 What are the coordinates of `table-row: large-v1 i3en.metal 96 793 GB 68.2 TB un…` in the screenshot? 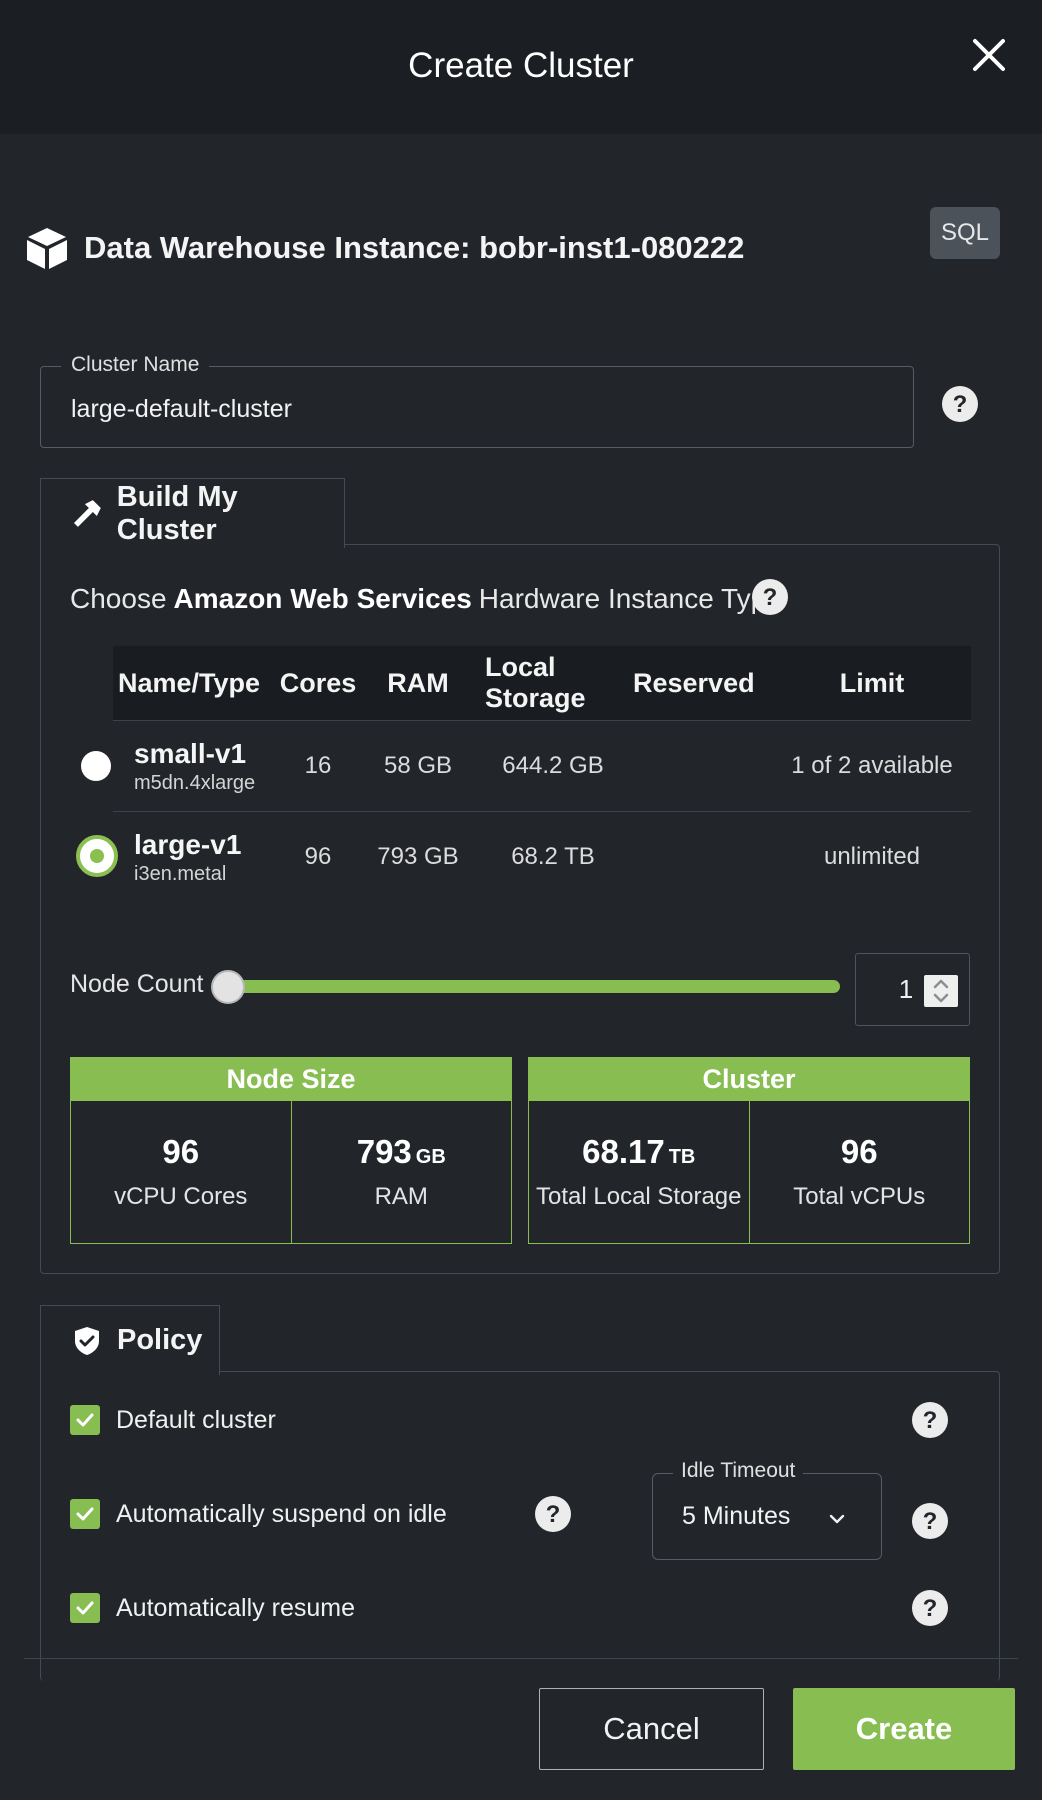 It's located at (523, 856).